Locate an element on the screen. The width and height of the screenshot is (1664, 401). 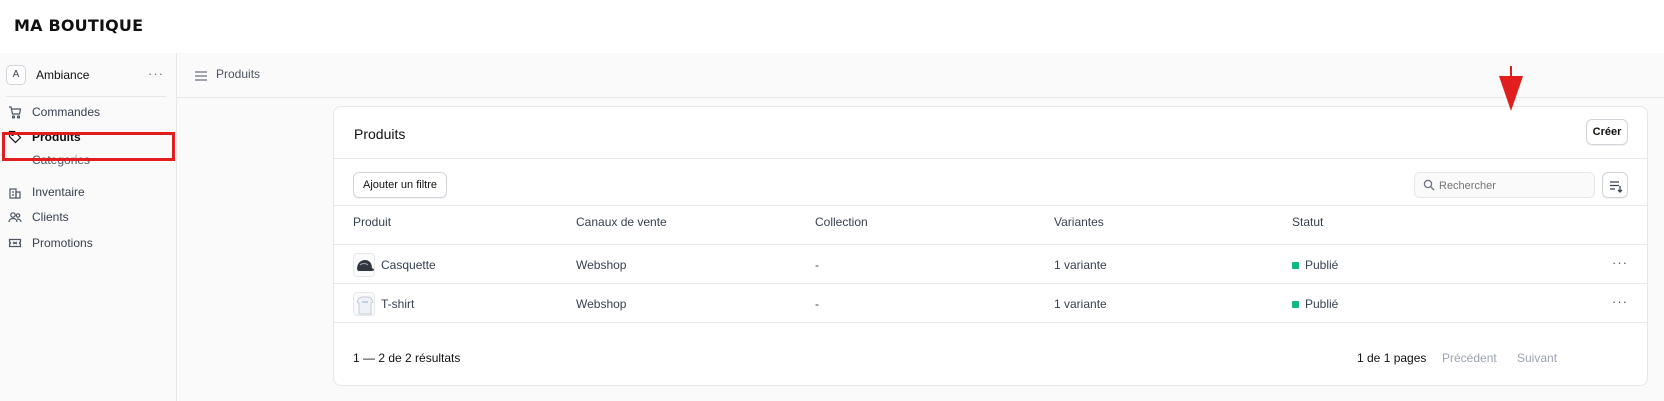
tag-icon is located at coordinates (15, 137).